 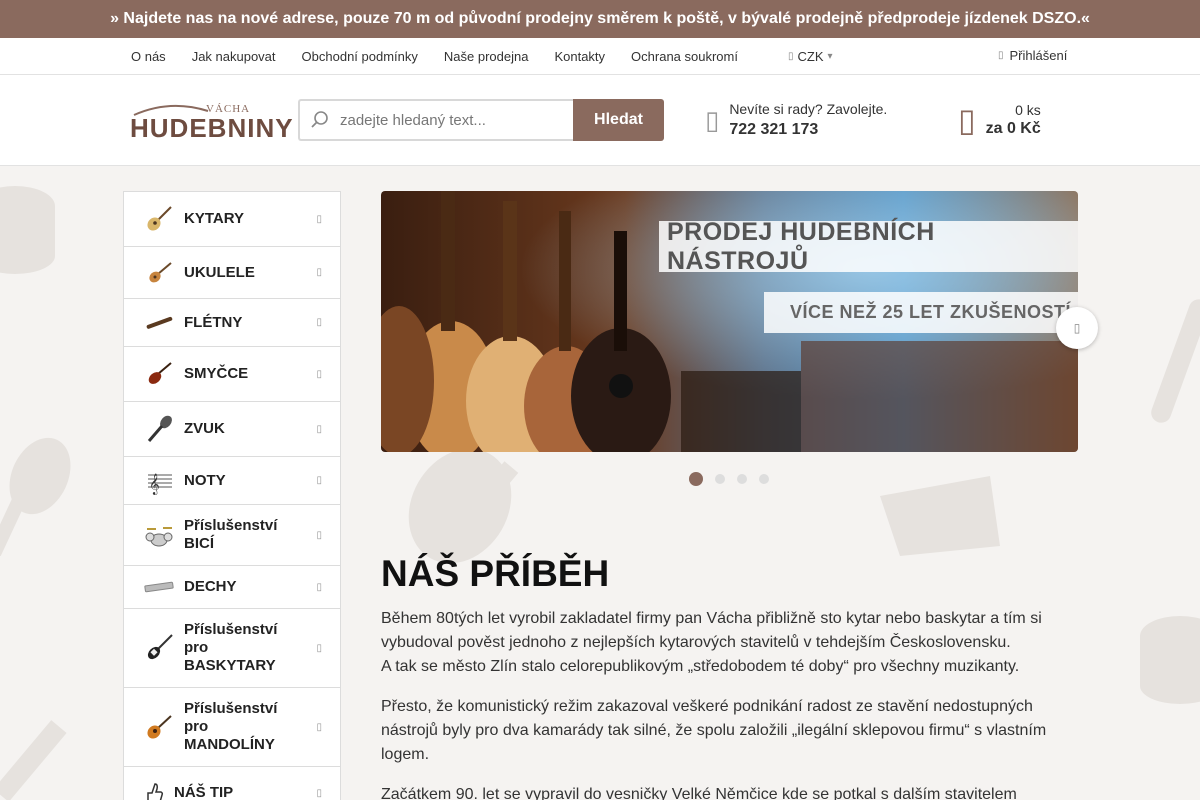 I want to click on violin-icon, so click(x=159, y=374).